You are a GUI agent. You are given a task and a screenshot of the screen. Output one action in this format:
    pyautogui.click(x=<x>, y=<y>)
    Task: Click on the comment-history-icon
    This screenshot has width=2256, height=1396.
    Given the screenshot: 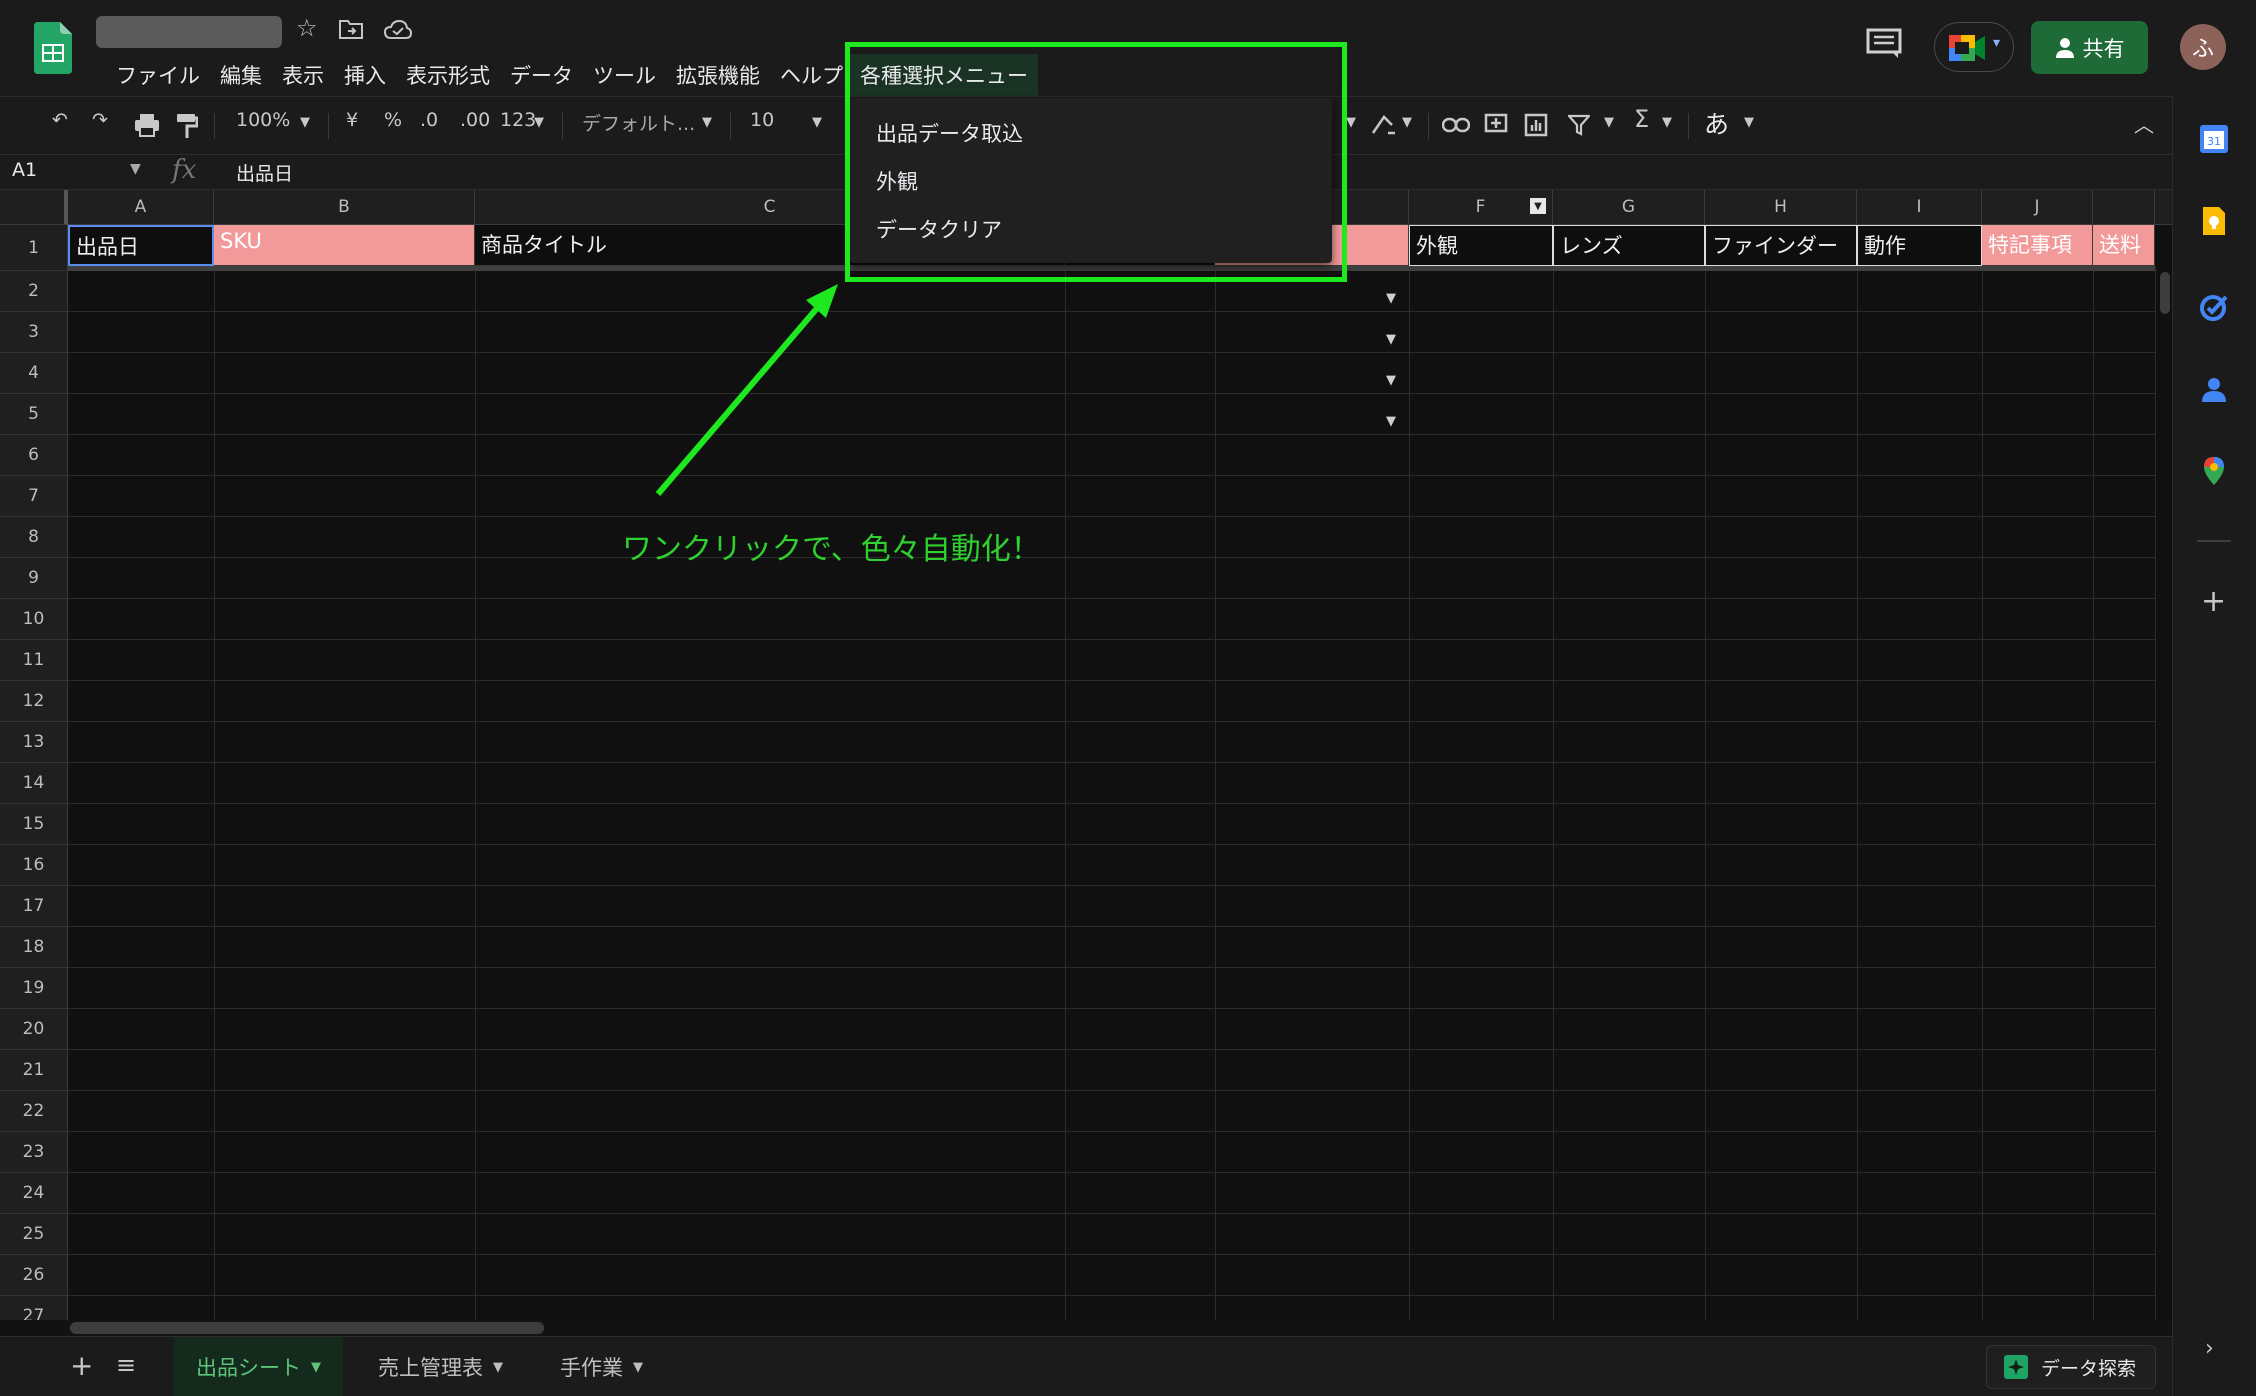 What is the action you would take?
    pyautogui.click(x=1884, y=44)
    